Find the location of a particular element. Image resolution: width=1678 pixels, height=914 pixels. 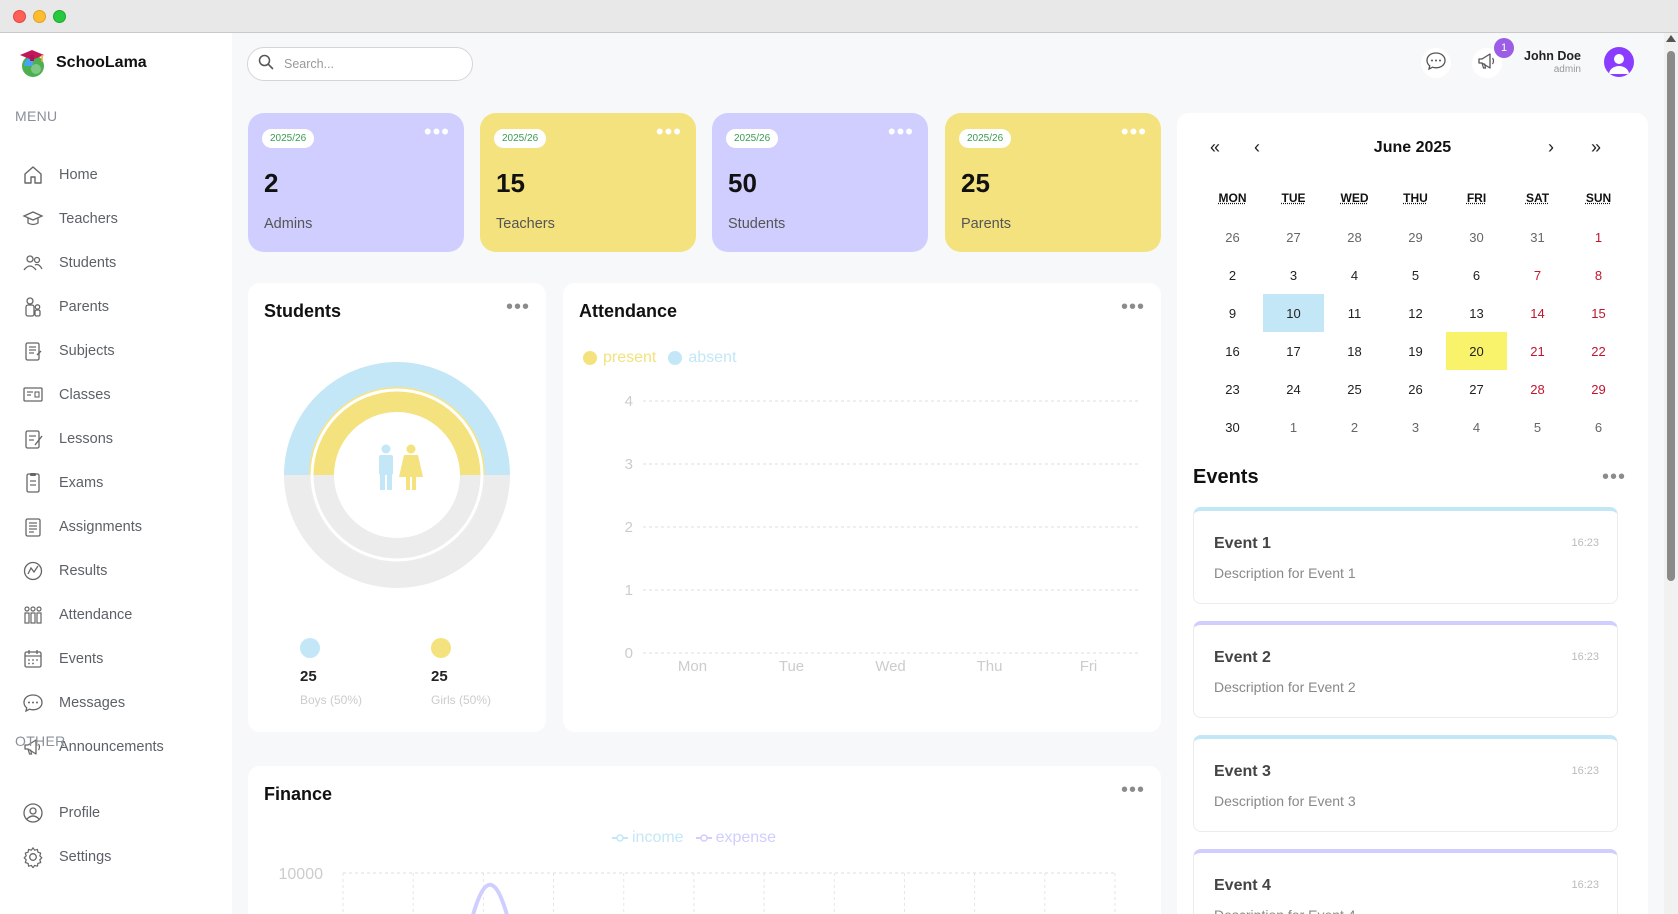

search-input is located at coordinates (369, 64).